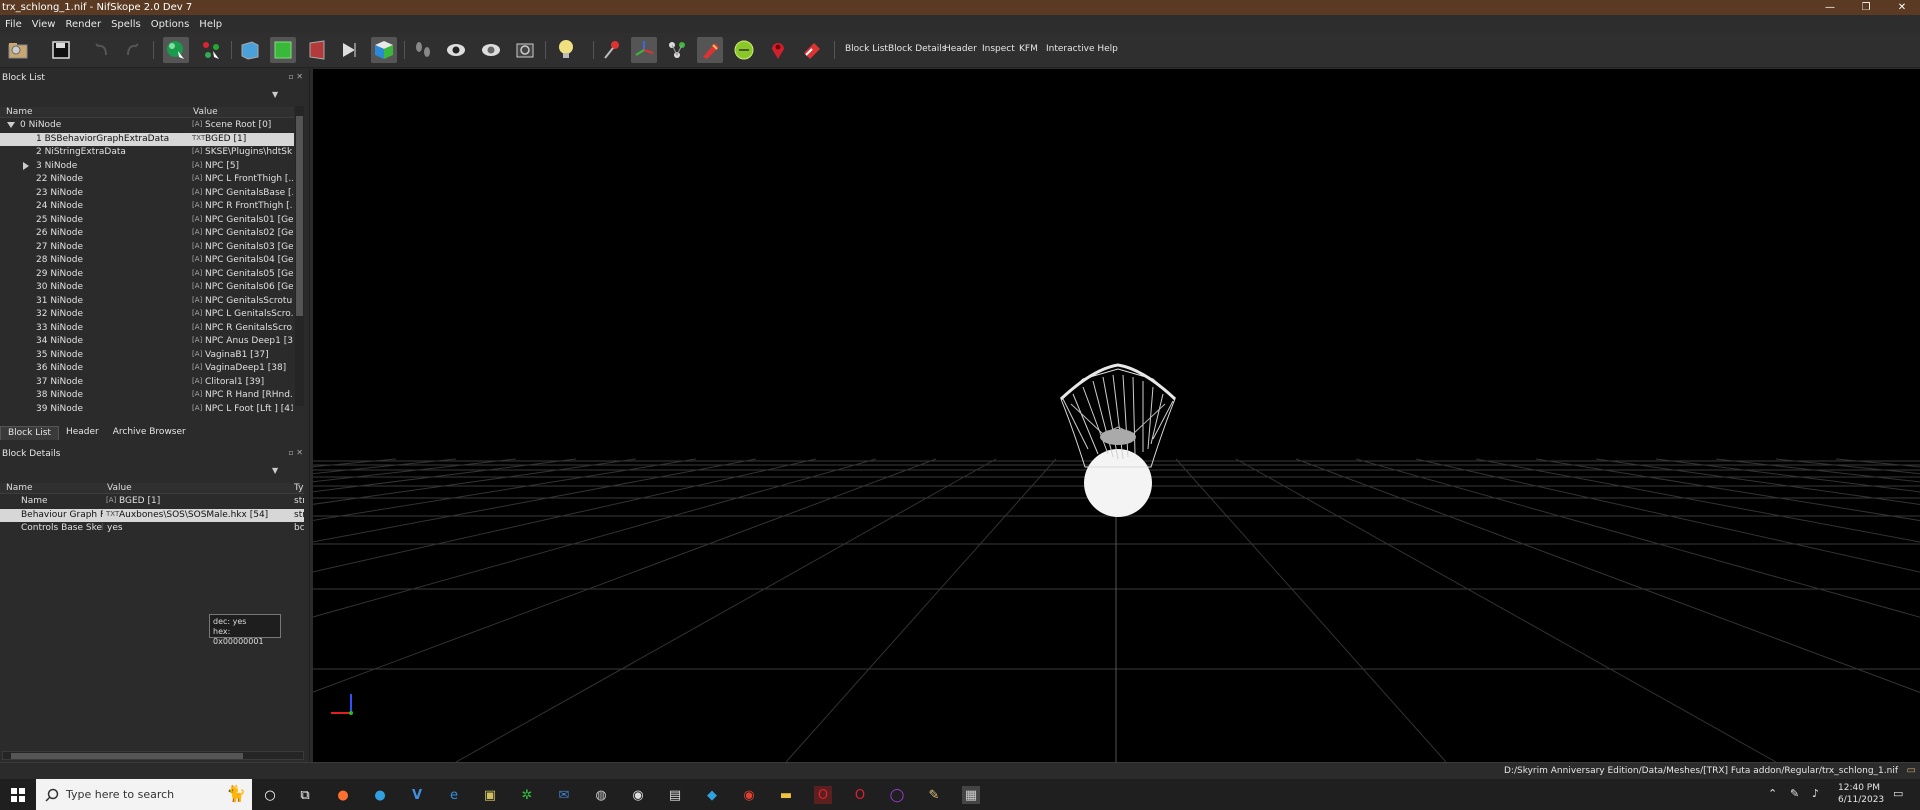 This screenshot has width=1920, height=810. Describe the element at coordinates (19, 112) in the screenshot. I see `col-name: Name` at that location.